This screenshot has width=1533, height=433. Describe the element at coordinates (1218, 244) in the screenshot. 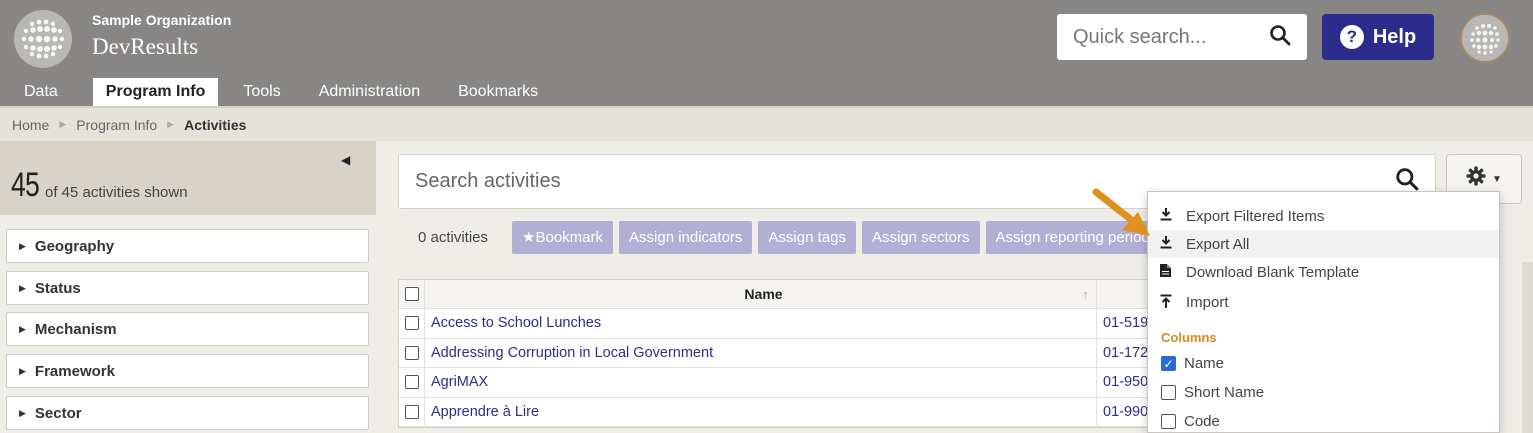

I see `menu-item-label: Export All` at that location.